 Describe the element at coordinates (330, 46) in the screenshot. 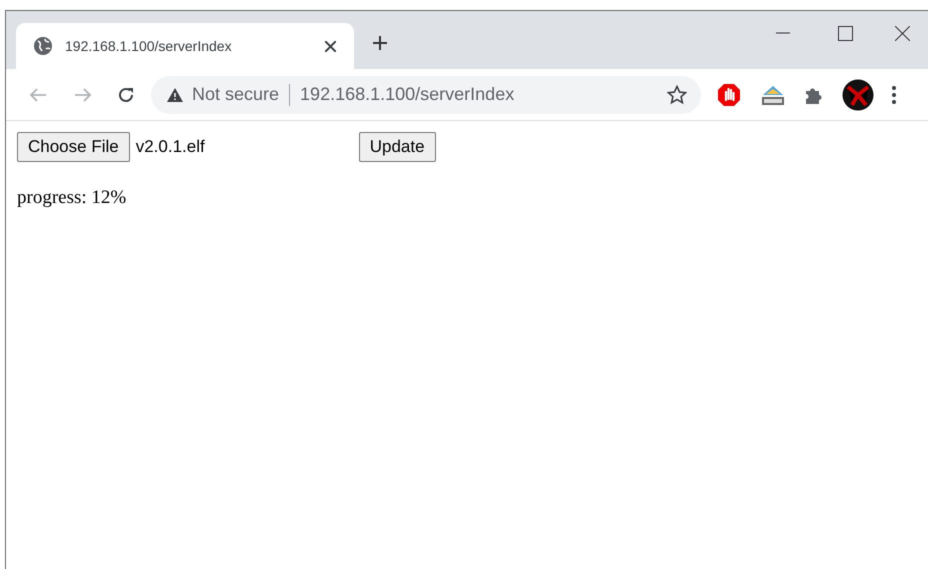

I see `close-tab-icon` at that location.